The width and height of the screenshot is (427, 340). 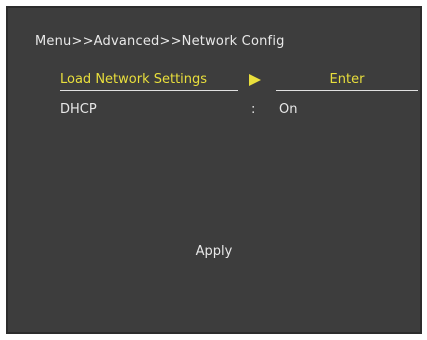 I want to click on menu-item-label: Load Network Settings, so click(x=149, y=81).